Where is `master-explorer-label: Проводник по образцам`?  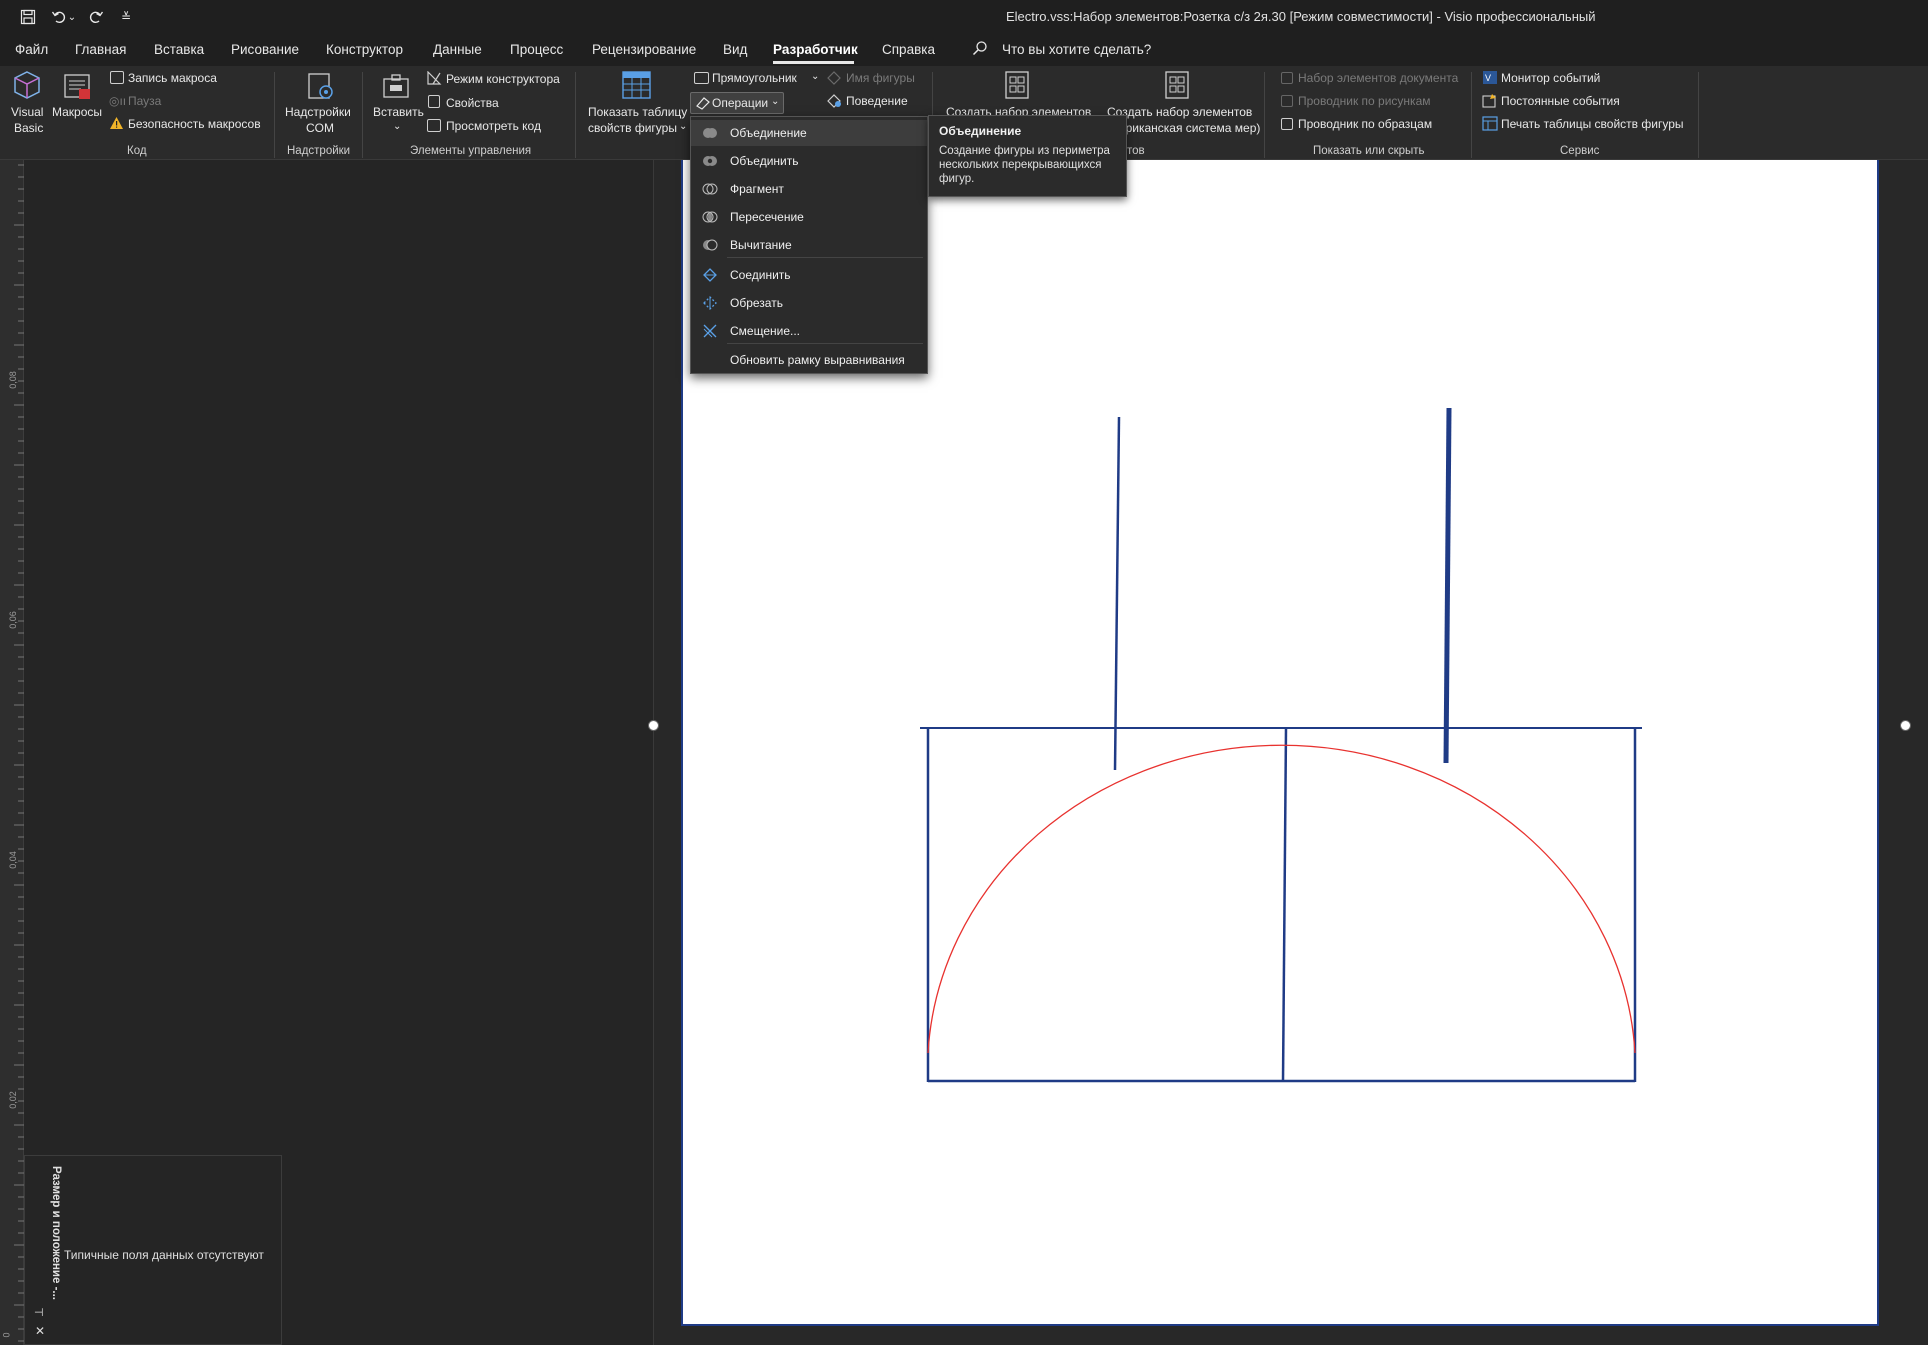
master-explorer-label: Проводник по образцам is located at coordinates (1365, 124).